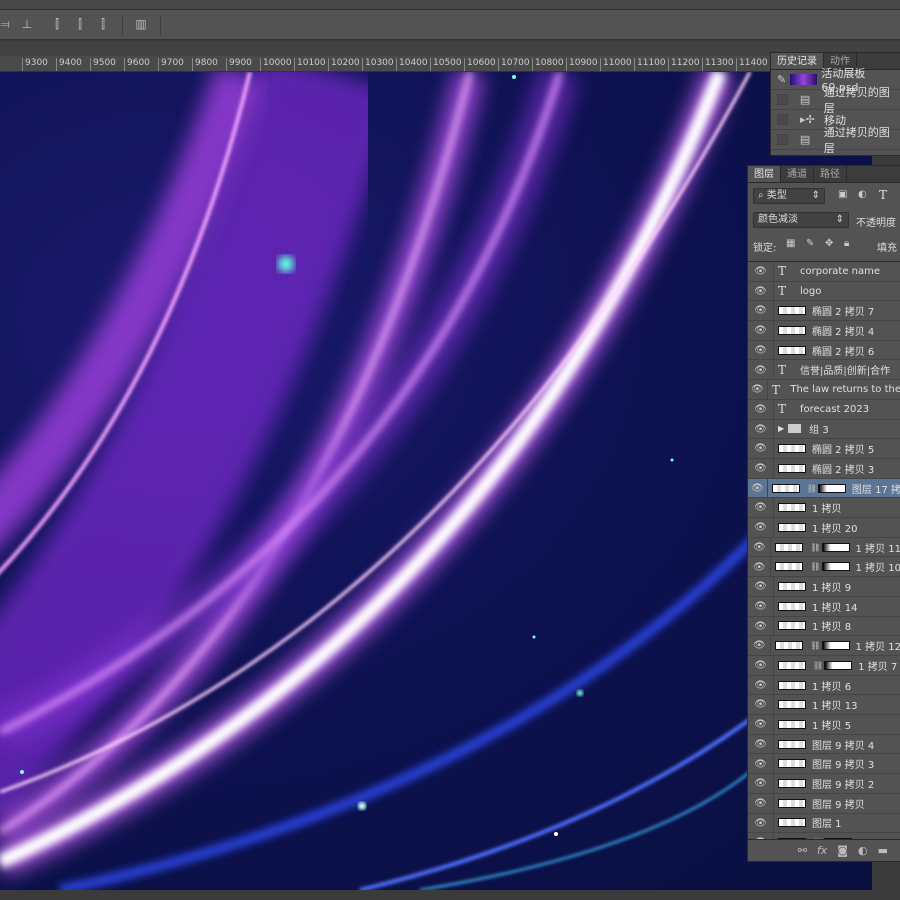  What do you see at coordinates (797, 174) in the screenshot?
I see `tab-channels: 通道` at bounding box center [797, 174].